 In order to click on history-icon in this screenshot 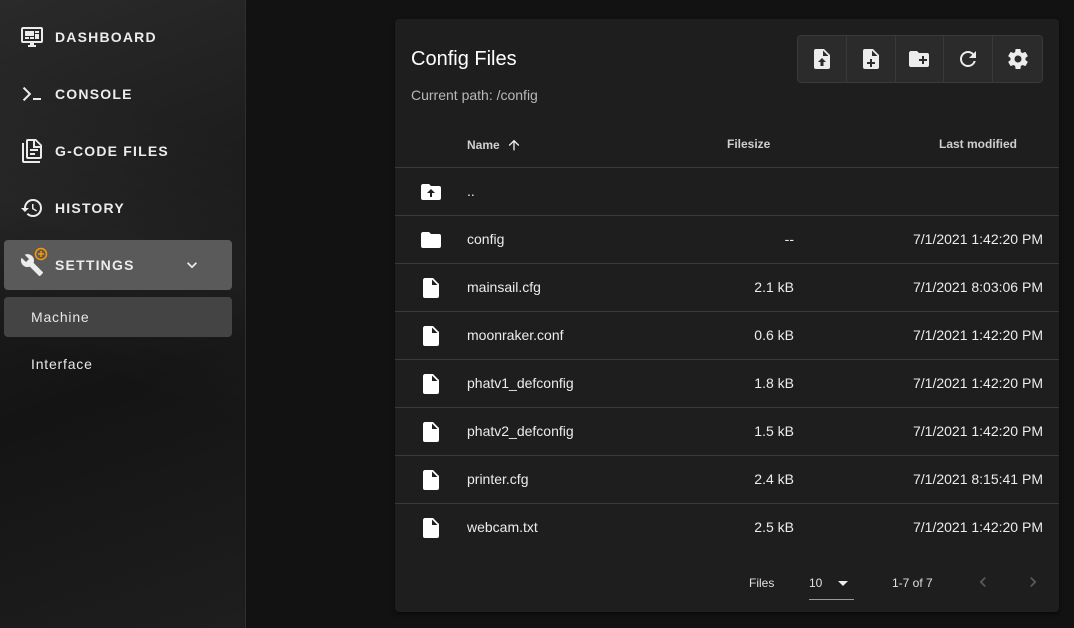, I will do `click(32, 208)`.